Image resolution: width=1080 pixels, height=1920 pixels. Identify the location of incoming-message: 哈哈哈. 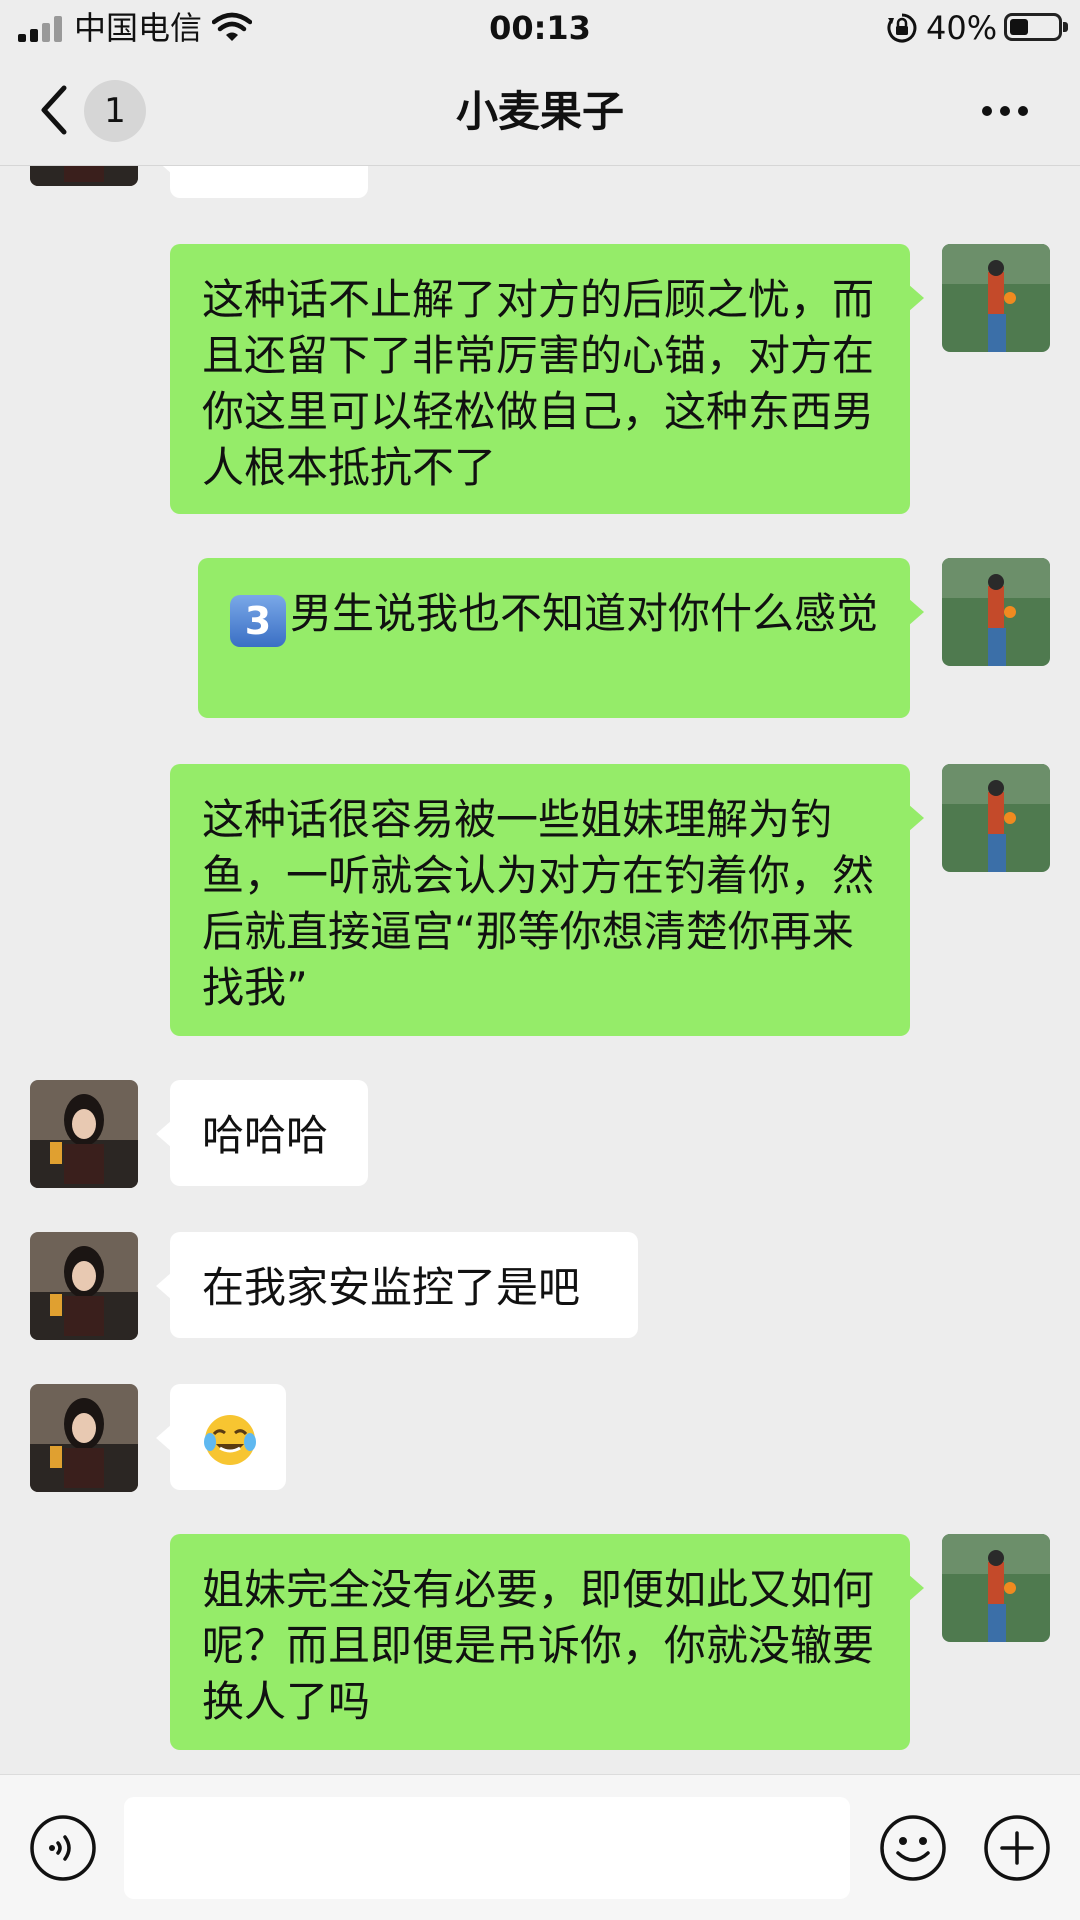
(262, 1133).